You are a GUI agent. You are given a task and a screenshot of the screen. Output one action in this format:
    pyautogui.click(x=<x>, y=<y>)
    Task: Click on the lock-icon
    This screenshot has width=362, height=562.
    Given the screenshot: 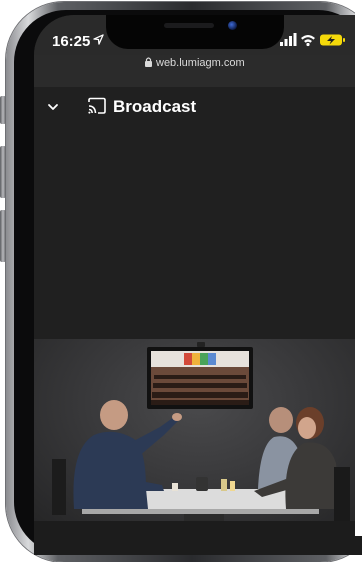 What is the action you would take?
    pyautogui.click(x=148, y=62)
    